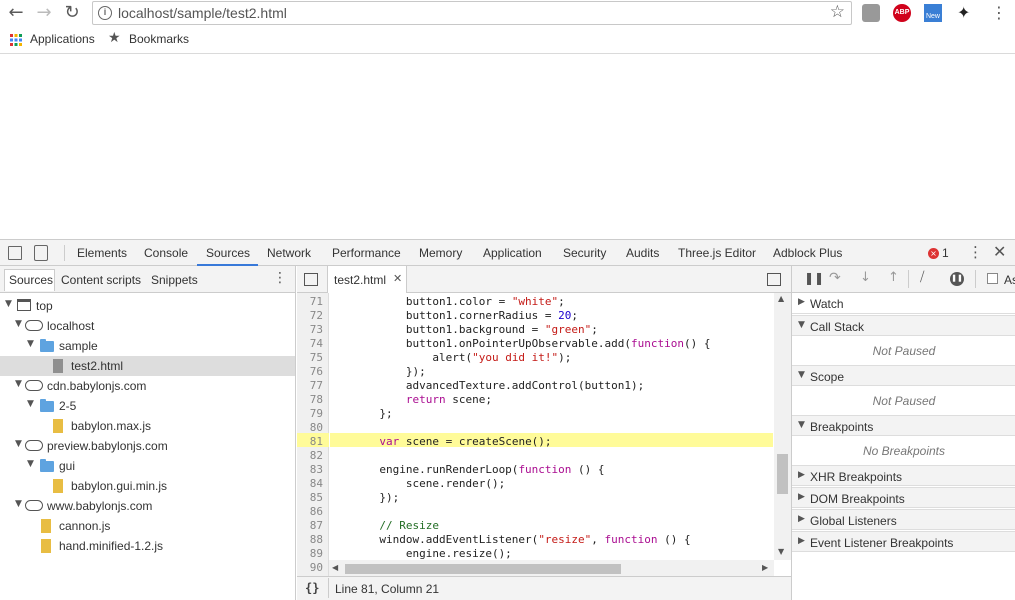 This screenshot has height=600, width=1015. What do you see at coordinates (455, 315) in the screenshot?
I see `code-line: button1.cornerRadius = 20;` at bounding box center [455, 315].